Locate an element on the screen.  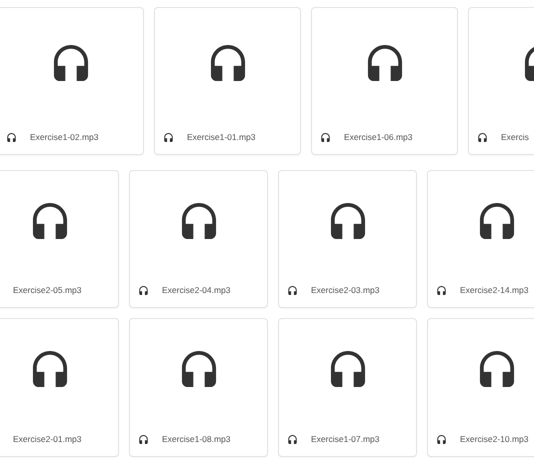
file-card: Exercise1-01.mp3 is located at coordinates (227, 81).